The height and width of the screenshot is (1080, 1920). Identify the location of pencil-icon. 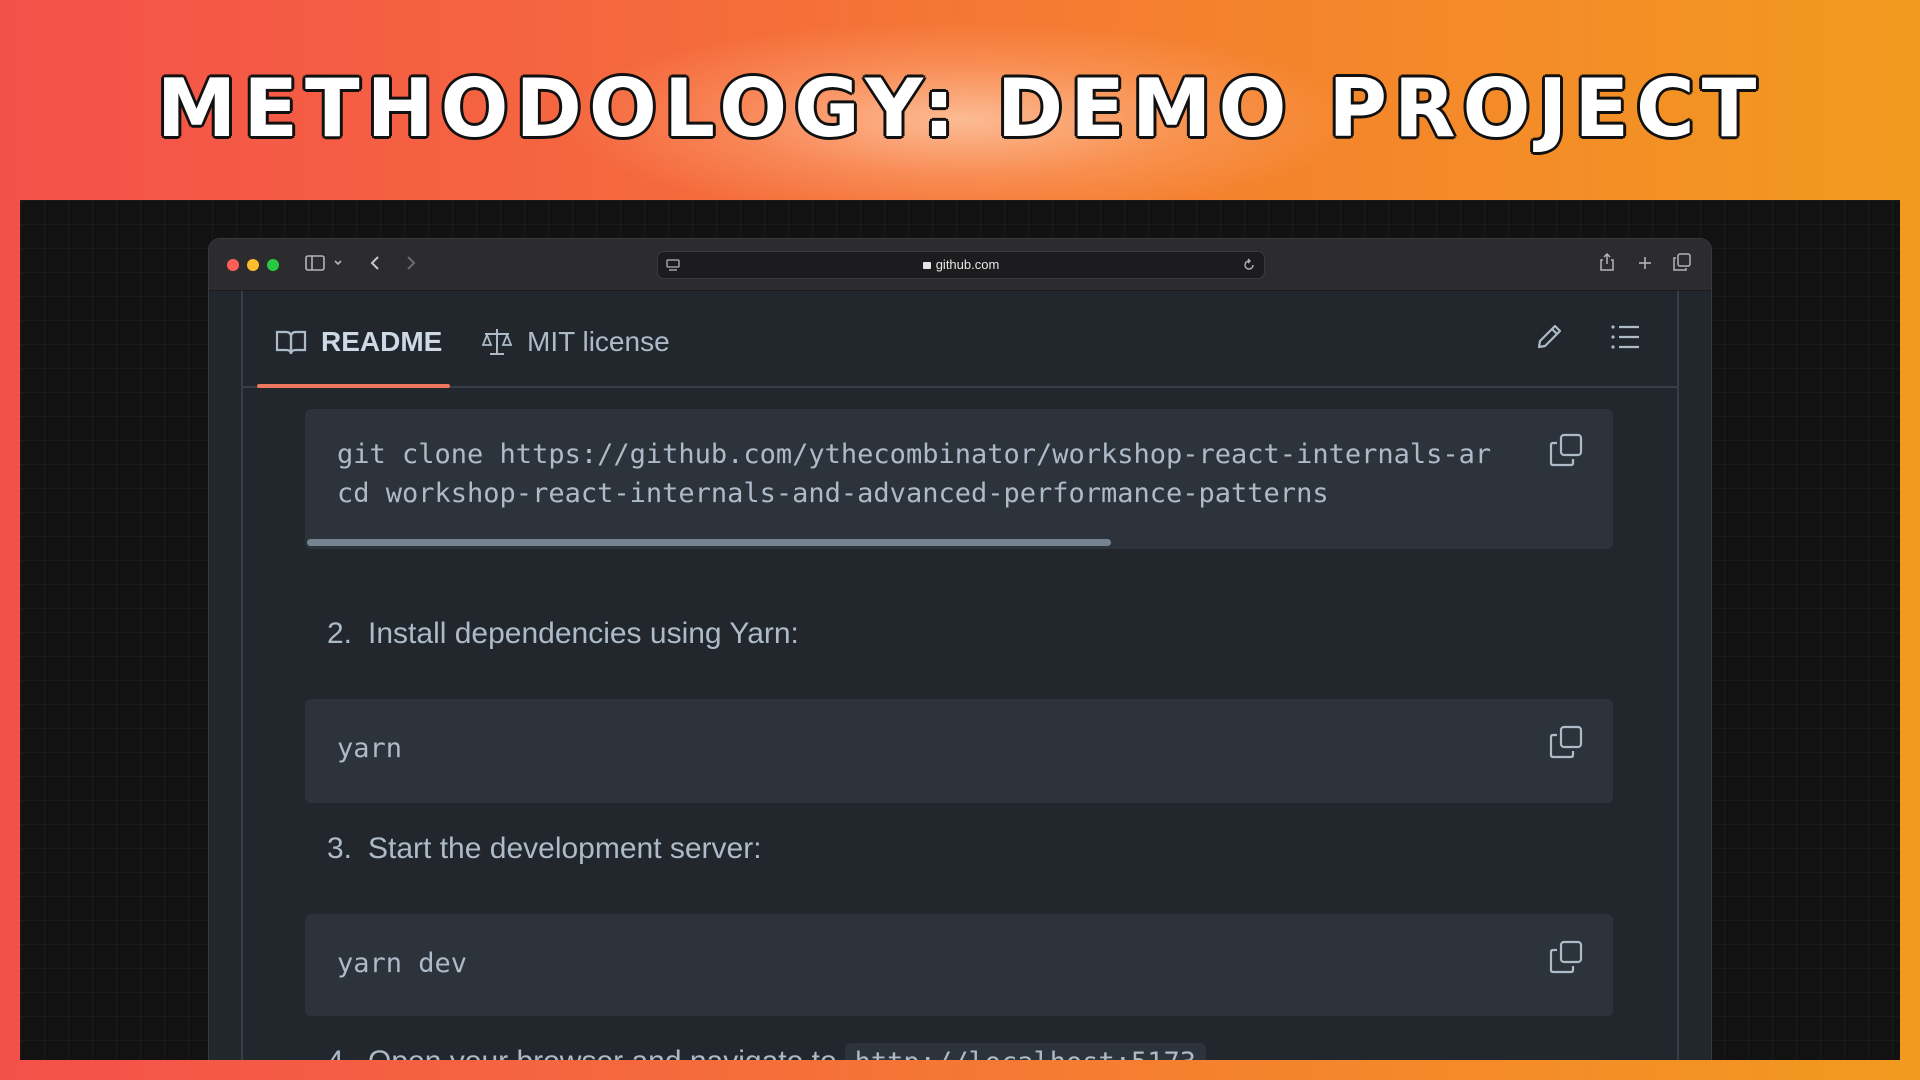
(1549, 339).